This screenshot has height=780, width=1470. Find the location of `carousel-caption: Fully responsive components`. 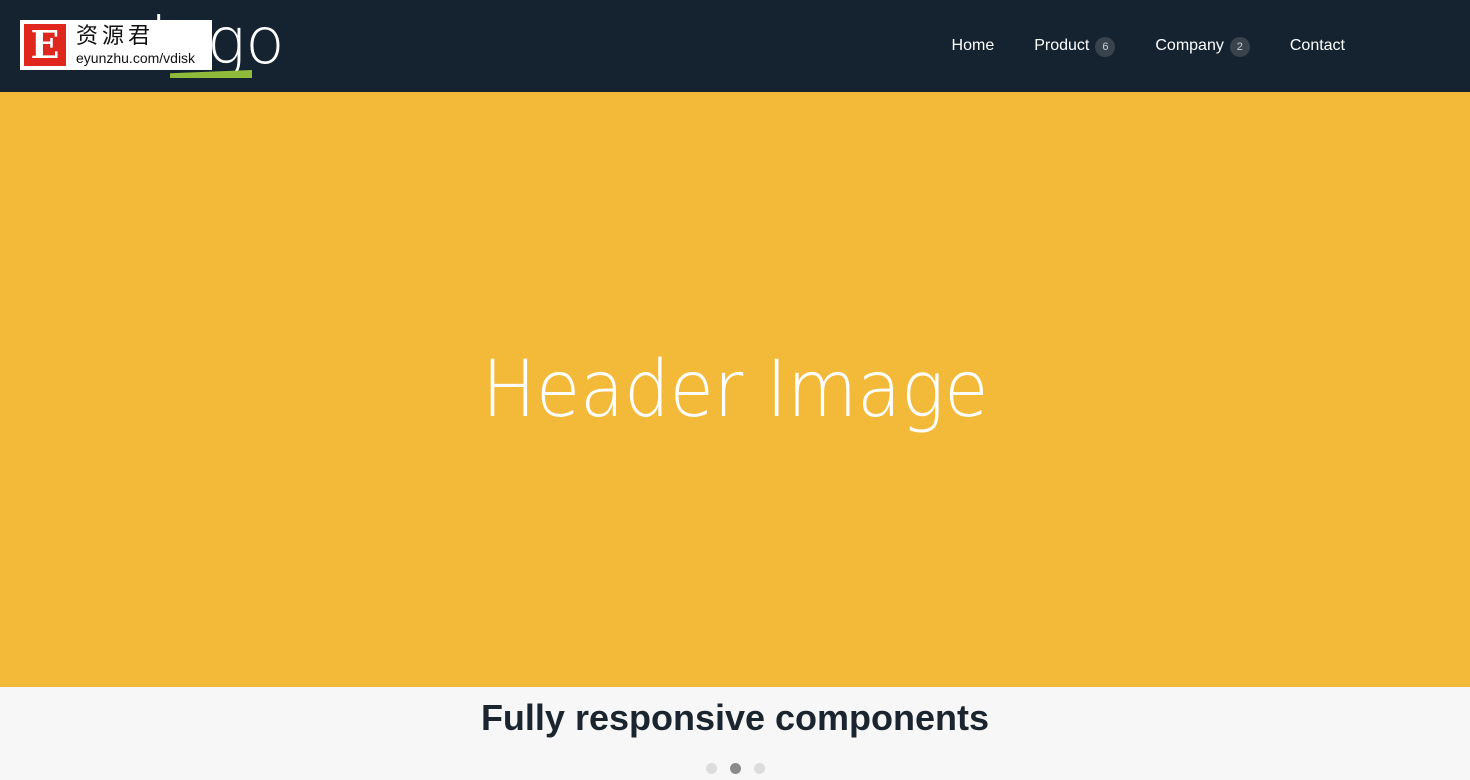

carousel-caption: Fully responsive components is located at coordinates (735, 718).